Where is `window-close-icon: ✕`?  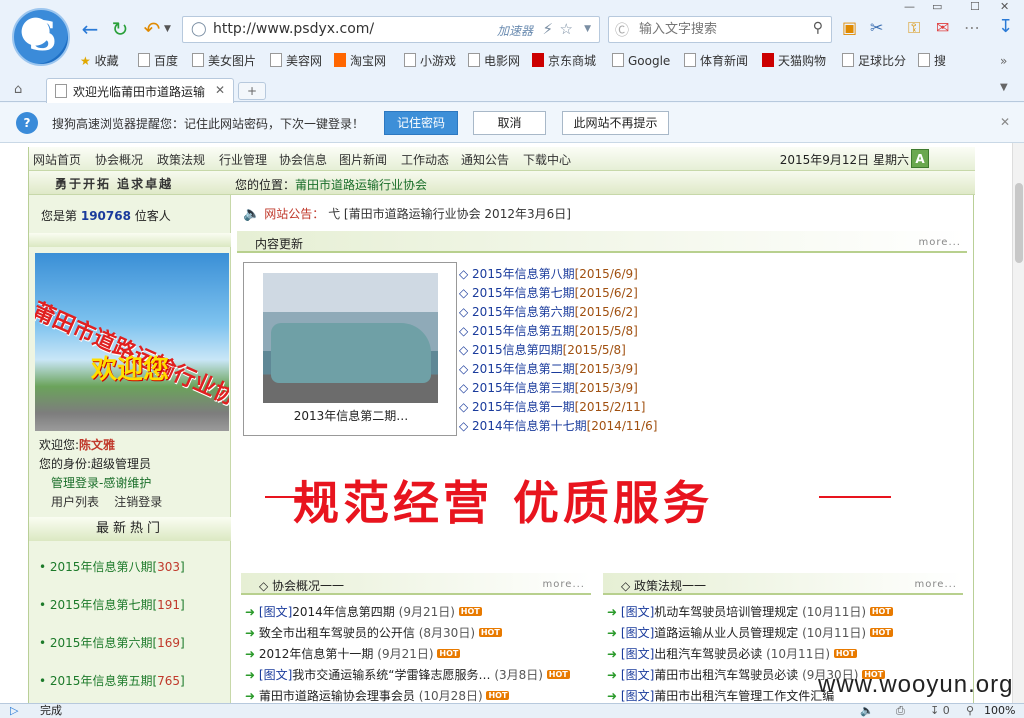 window-close-icon: ✕ is located at coordinates (1004, 6).